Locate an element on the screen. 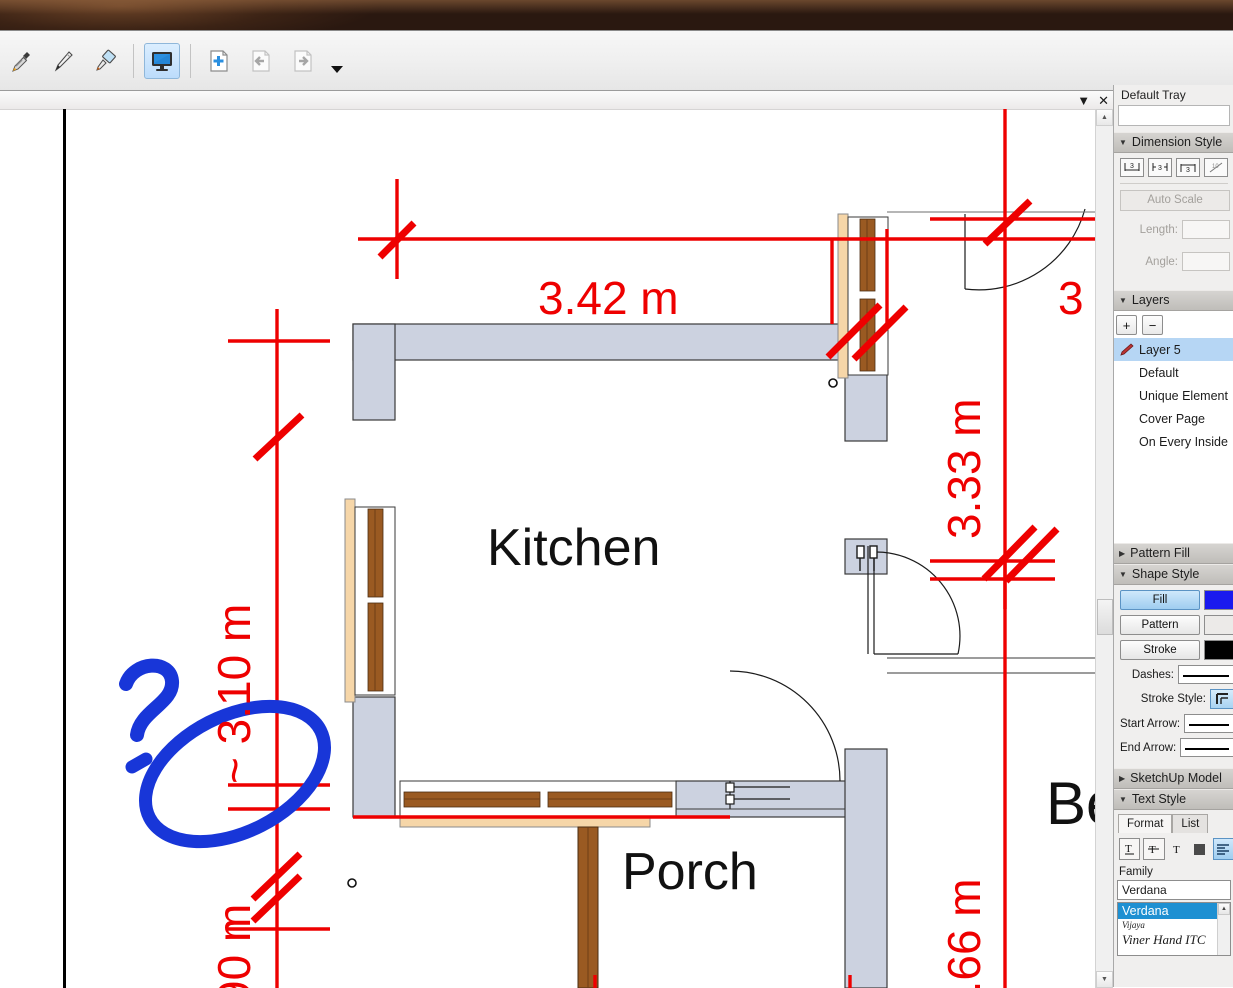  dashes-row: Dashes: is located at coordinates (1176, 674).